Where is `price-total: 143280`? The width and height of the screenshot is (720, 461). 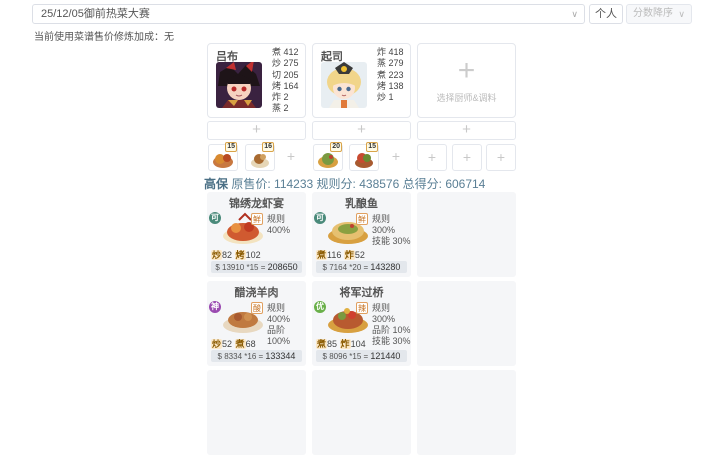
price-total: 143280 is located at coordinates (385, 267).